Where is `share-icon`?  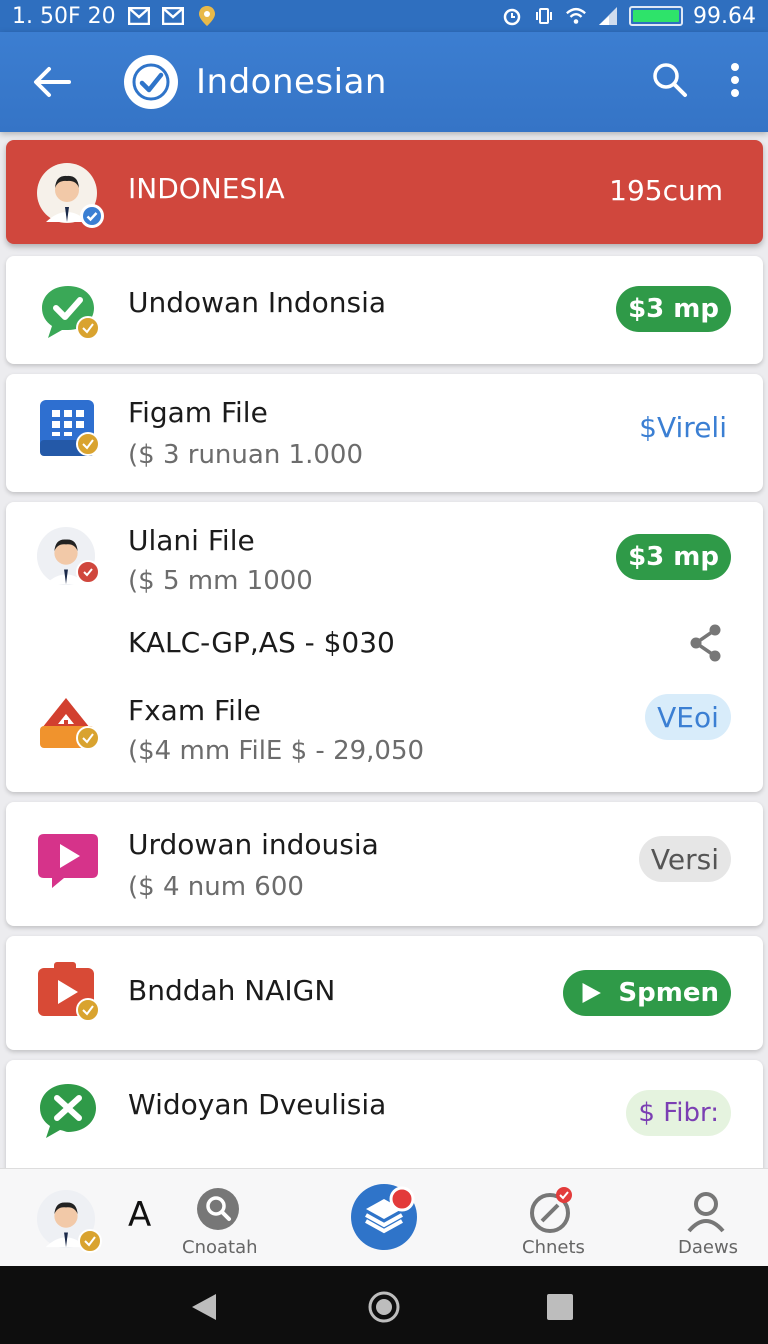
share-icon is located at coordinates (705, 643).